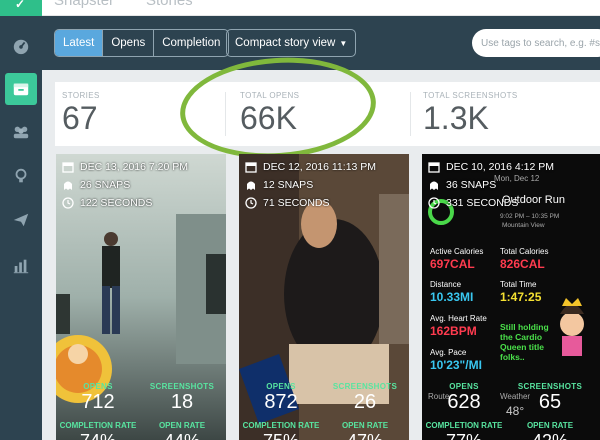 This screenshot has width=600, height=440. Describe the element at coordinates (182, 435) in the screenshot. I see `open-rate-value: 44%` at that location.